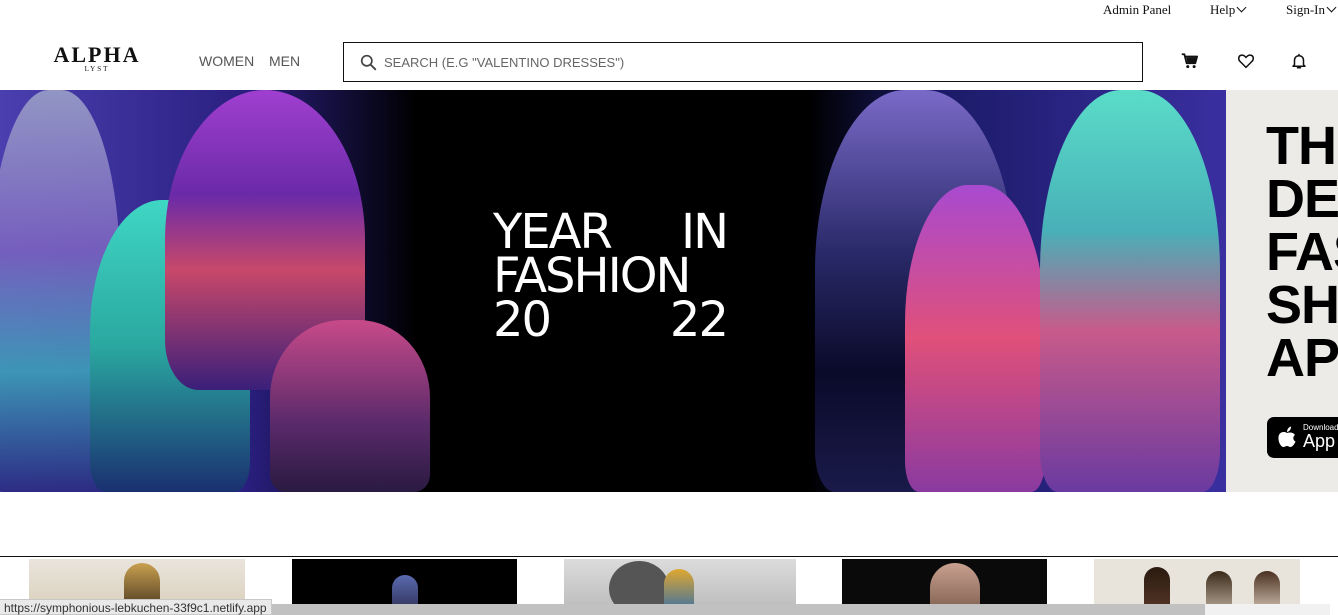 This screenshot has height=615, width=1338. What do you see at coordinates (522, 320) in the screenshot?
I see `hero-year-left: 20` at bounding box center [522, 320].